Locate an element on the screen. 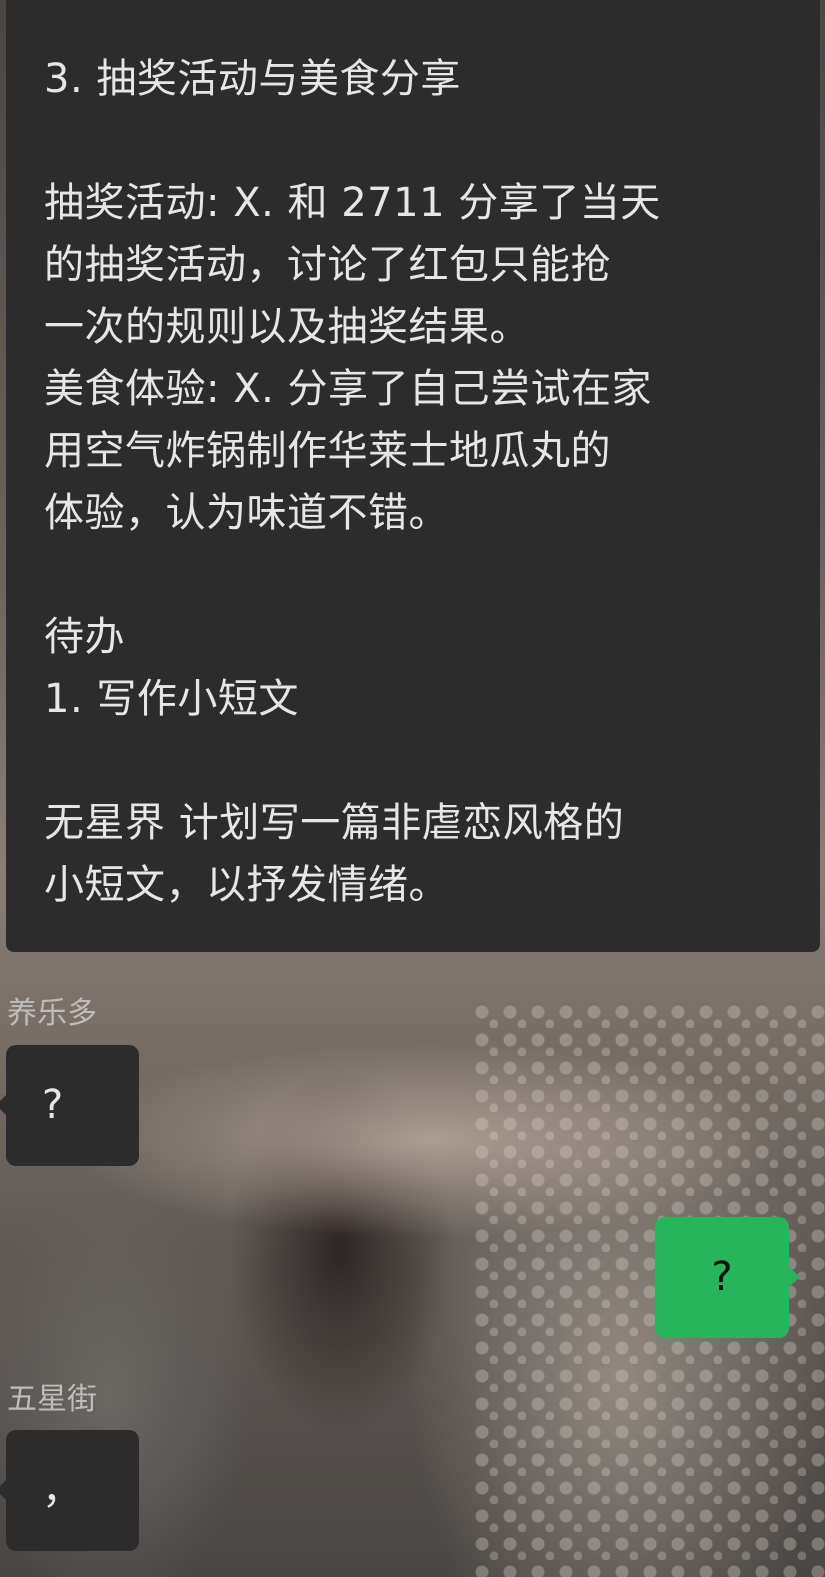 The image size is (825, 1577). message-line: 美食体验: X. 分享了自己尝试在家 is located at coordinates (348, 389).